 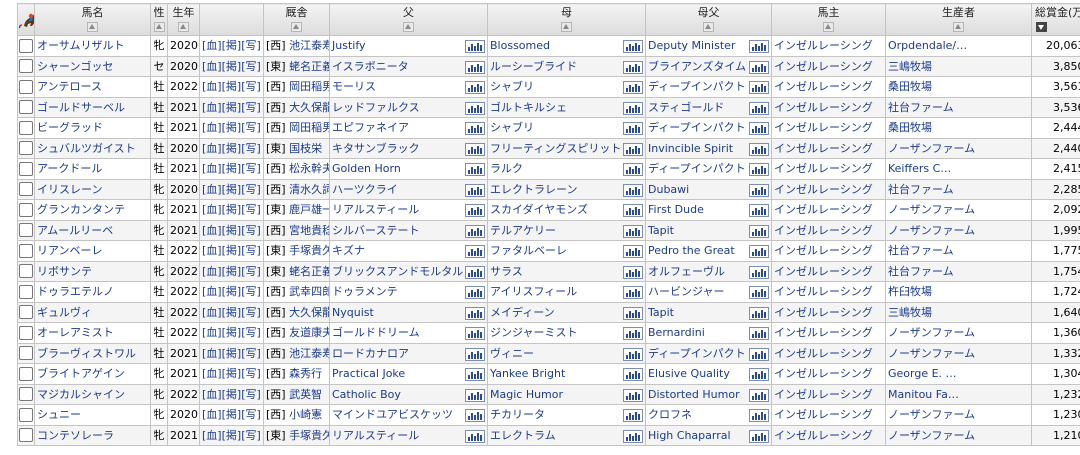 What do you see at coordinates (376, 332) in the screenshot?
I see `sire-link: ゴールドドリーム` at bounding box center [376, 332].